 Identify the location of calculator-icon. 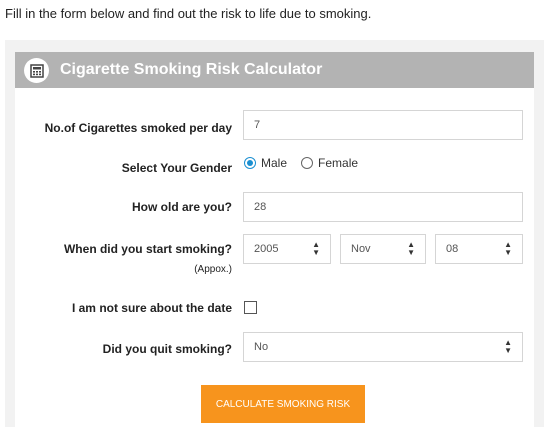
(36, 70).